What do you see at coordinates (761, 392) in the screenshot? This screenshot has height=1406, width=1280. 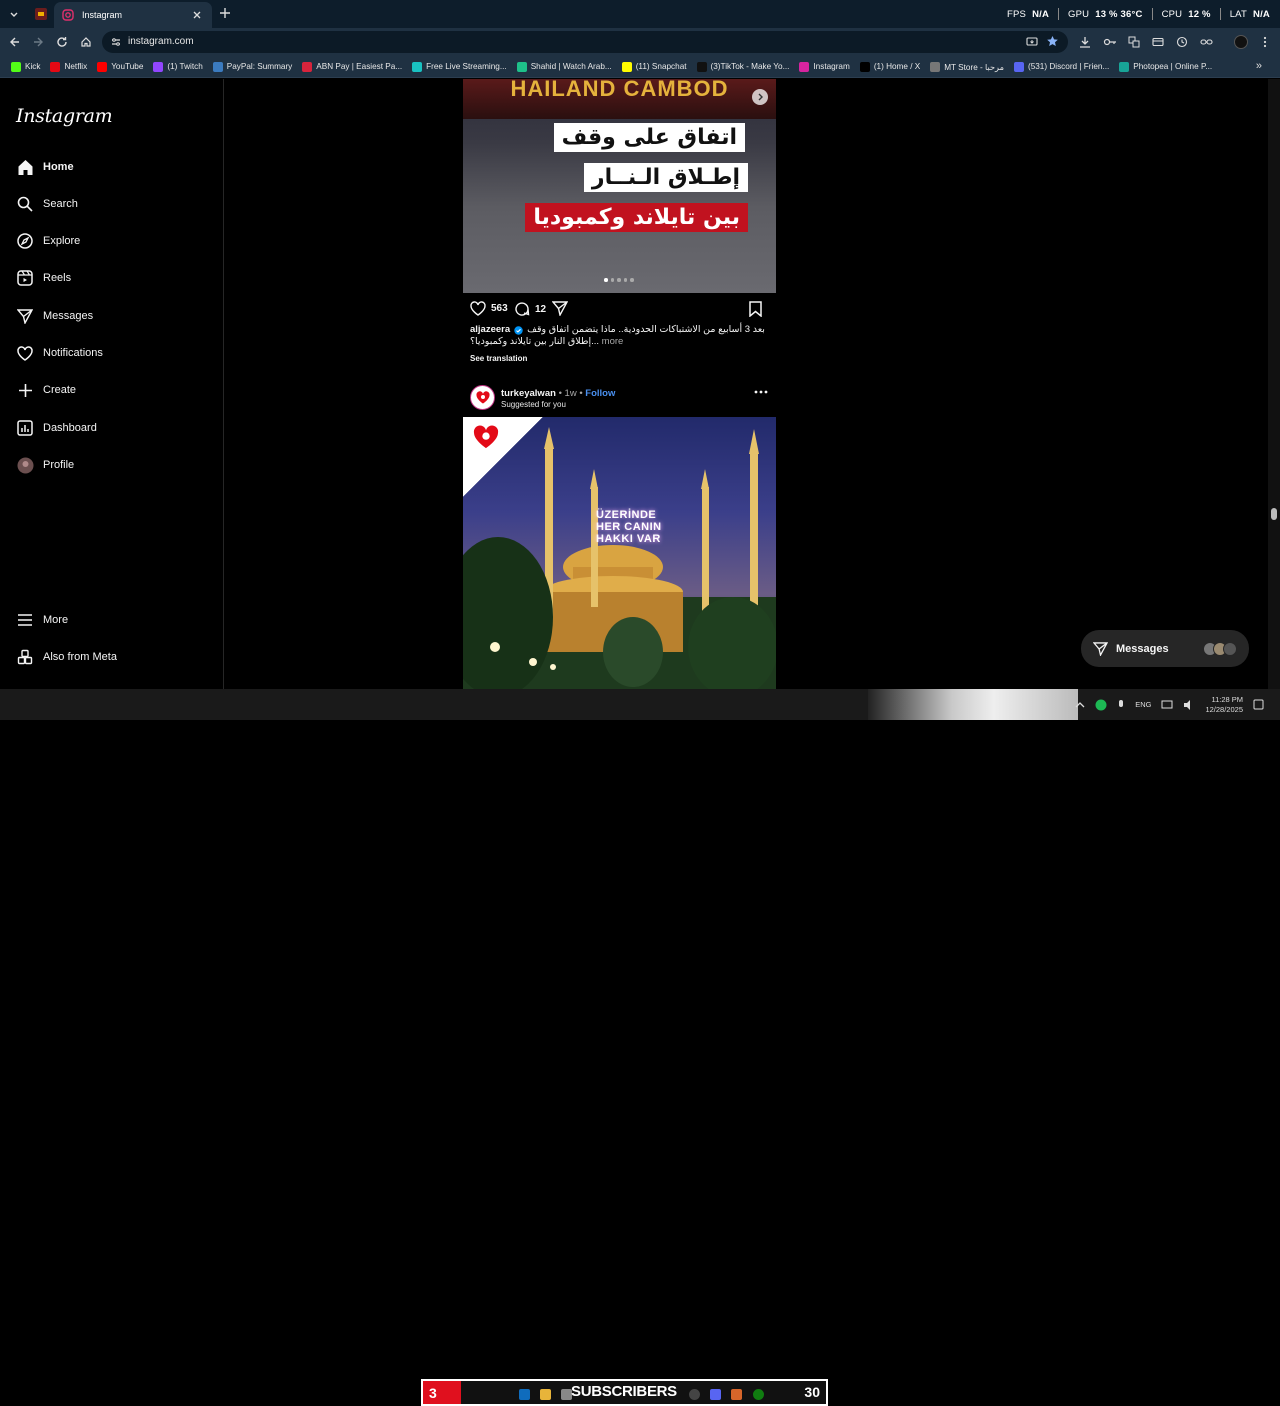 I see `post-options-button` at bounding box center [761, 392].